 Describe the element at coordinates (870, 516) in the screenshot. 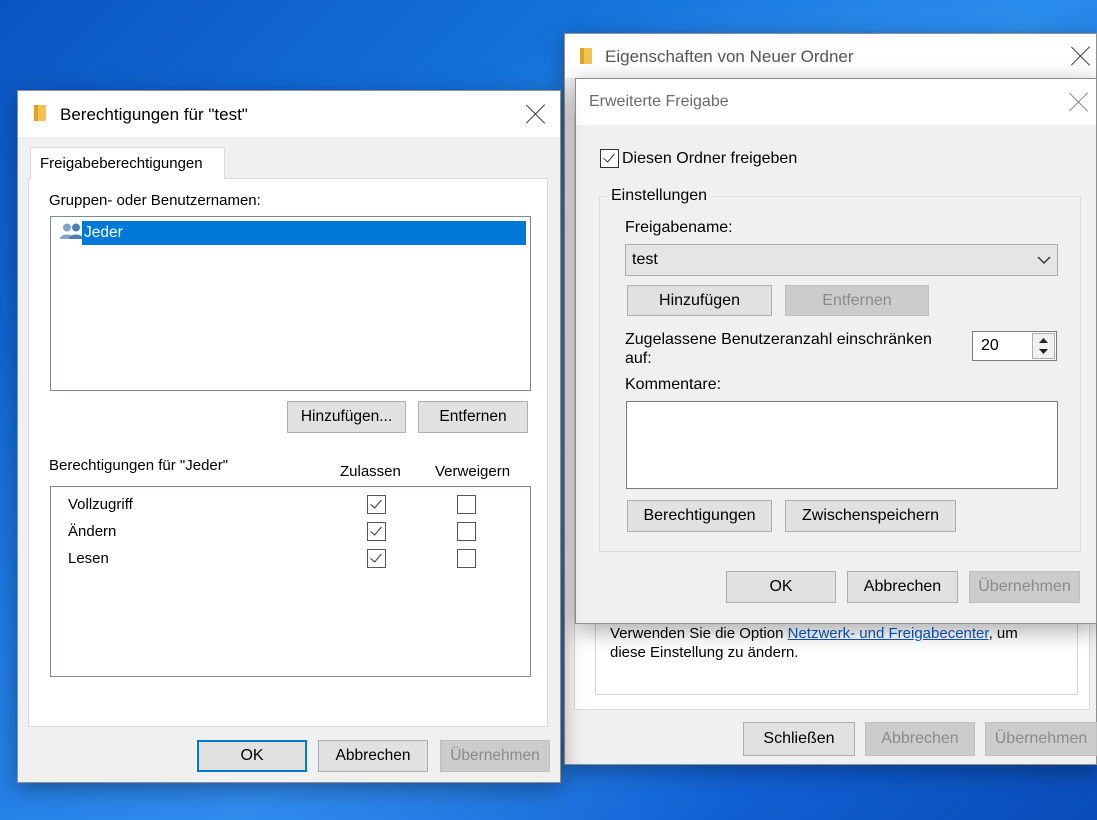

I see `caching-button: Zwischenspeichern` at that location.